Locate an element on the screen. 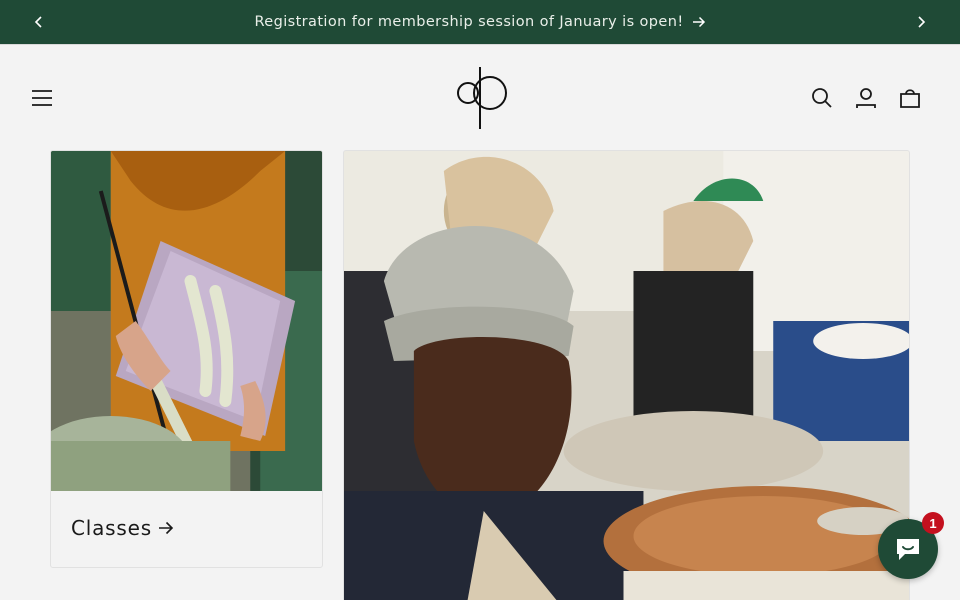  search-icon is located at coordinates (822, 98).